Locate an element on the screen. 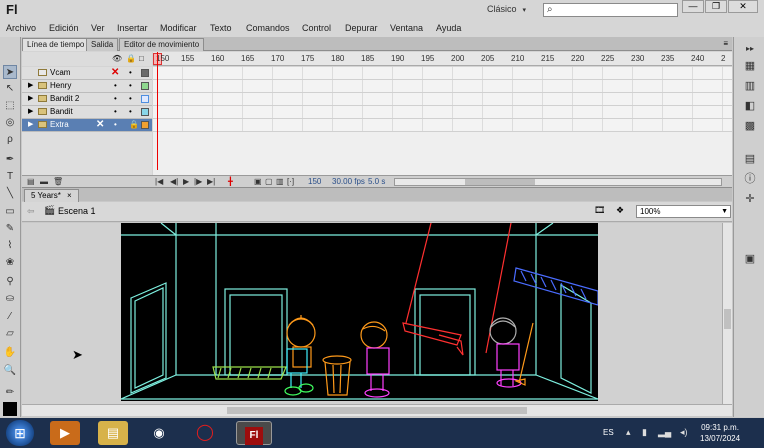 This screenshot has width=764, height=448. edit-scene-icon: 🎞 is located at coordinates (599, 210).